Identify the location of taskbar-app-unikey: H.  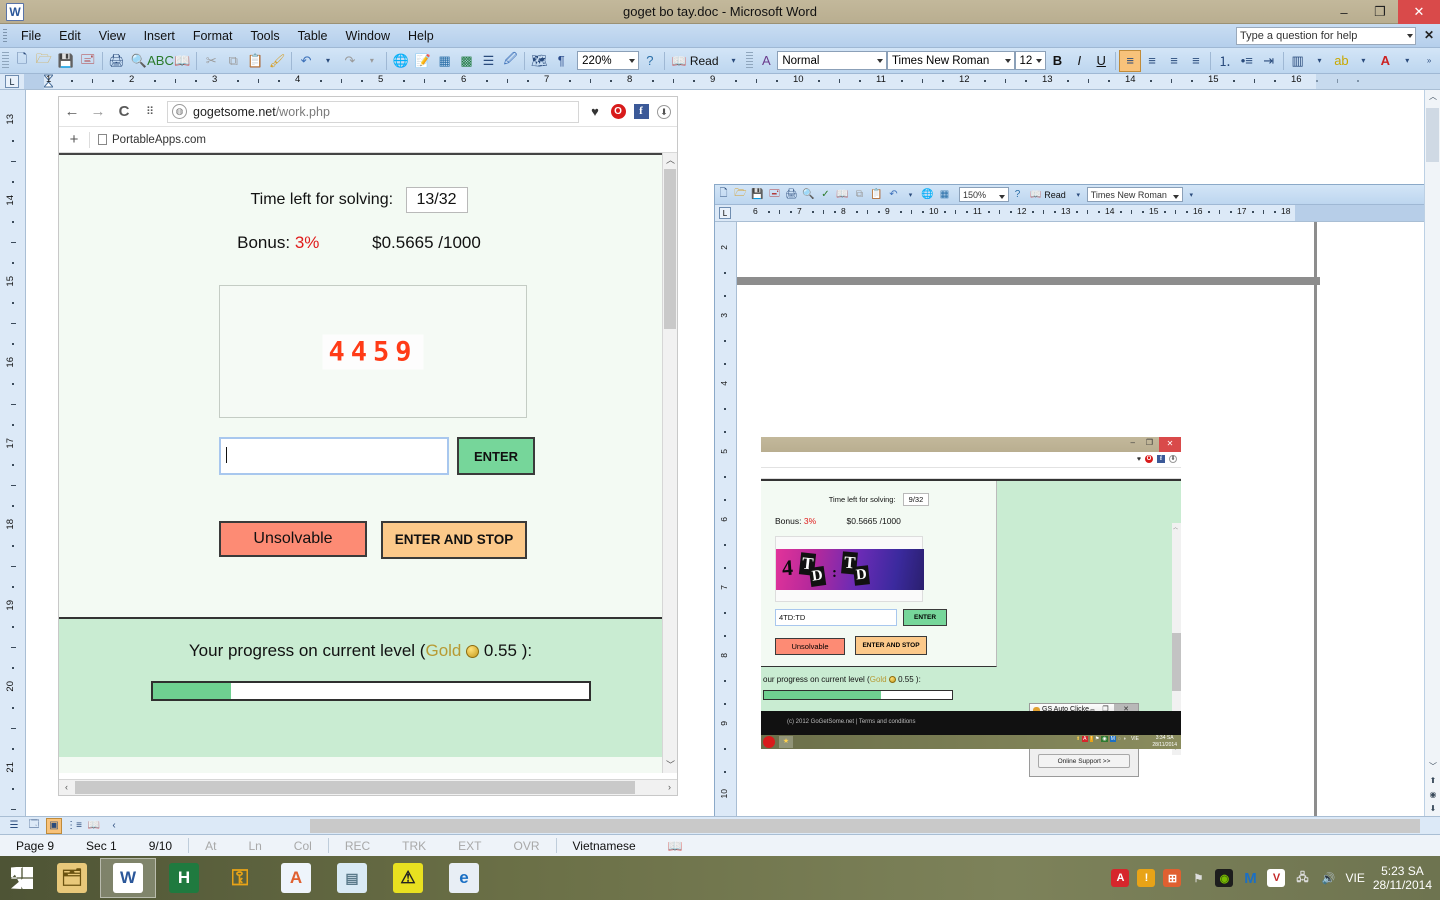
(184, 878).